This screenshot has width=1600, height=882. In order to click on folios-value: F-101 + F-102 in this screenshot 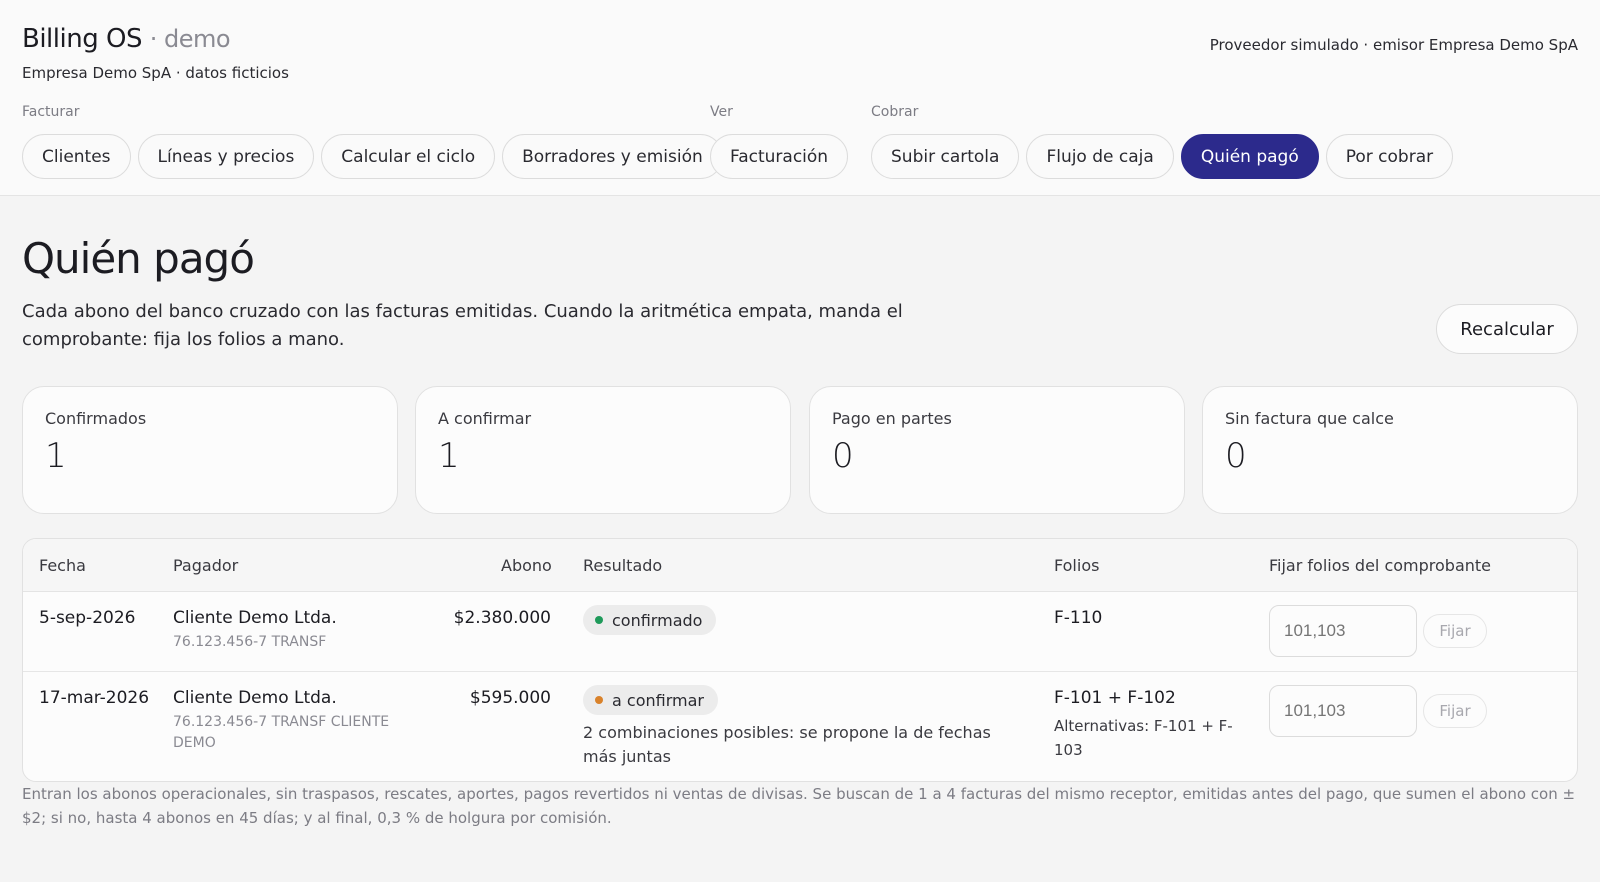, I will do `click(1115, 698)`.